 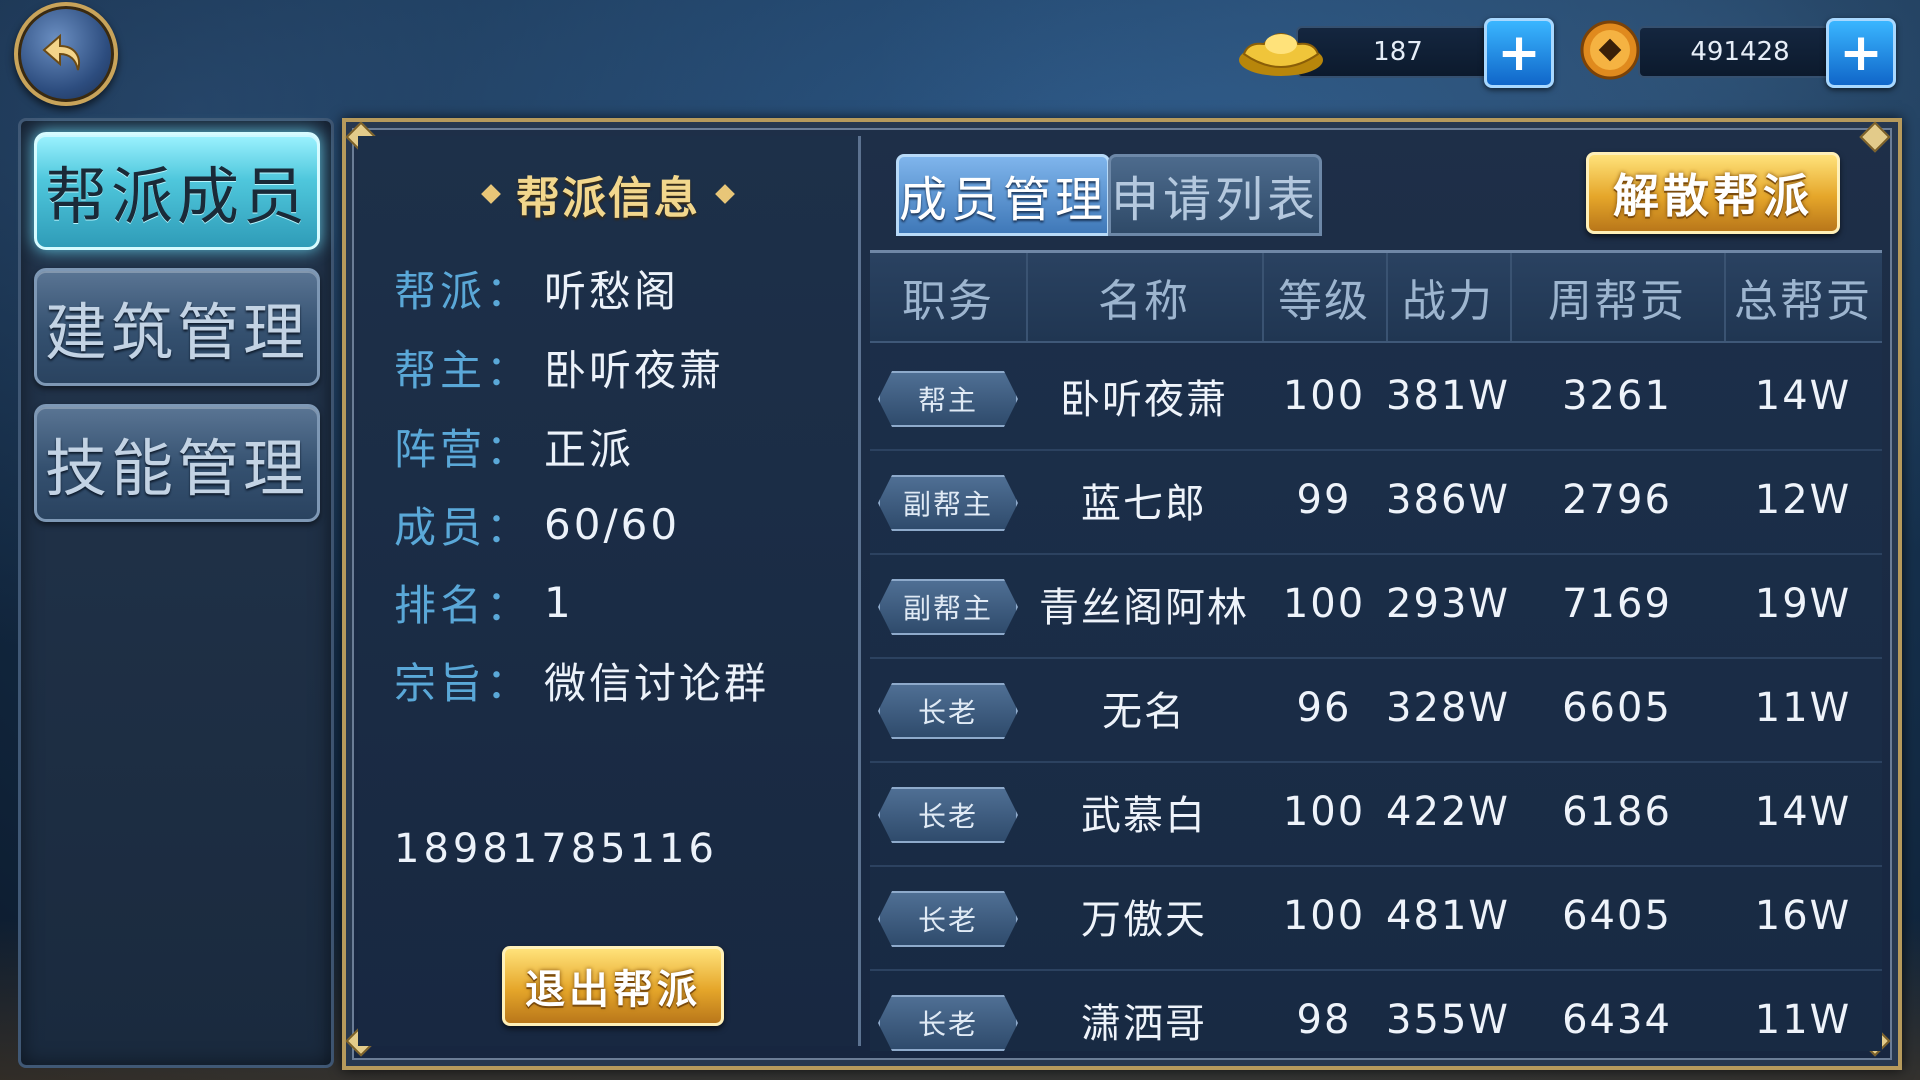 I want to click on copper-coin-icon, so click(x=1610, y=50).